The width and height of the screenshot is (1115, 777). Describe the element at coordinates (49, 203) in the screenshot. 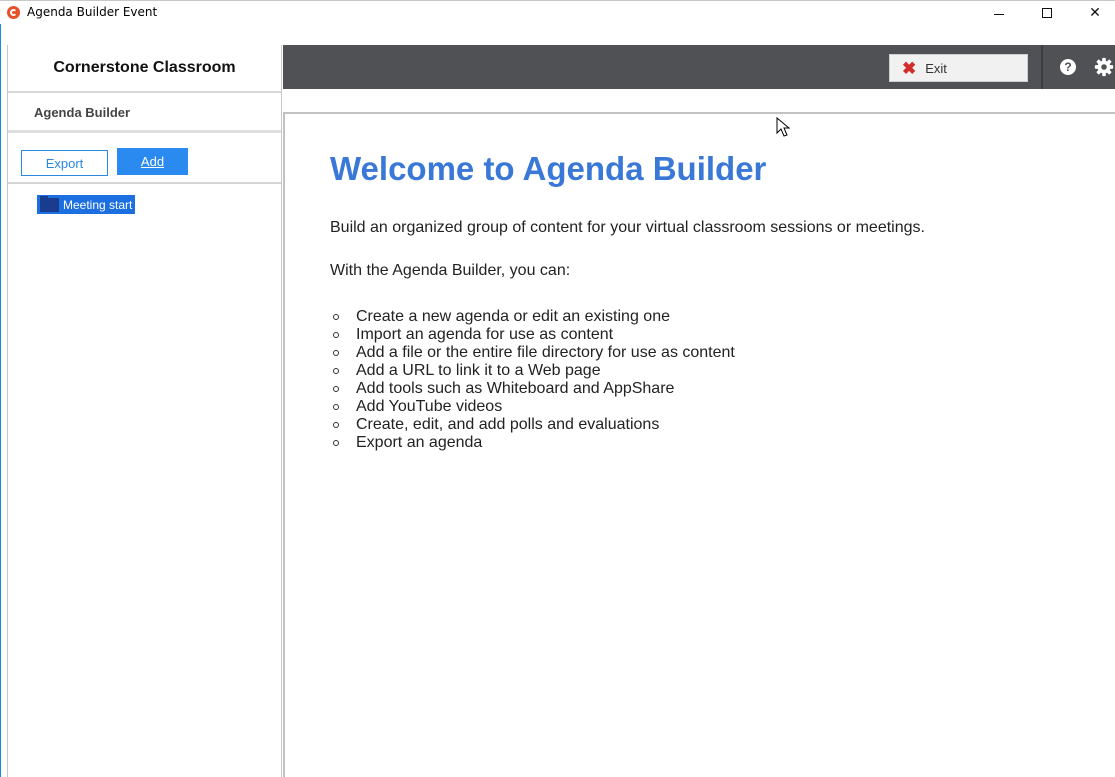

I see `folder-icon` at that location.